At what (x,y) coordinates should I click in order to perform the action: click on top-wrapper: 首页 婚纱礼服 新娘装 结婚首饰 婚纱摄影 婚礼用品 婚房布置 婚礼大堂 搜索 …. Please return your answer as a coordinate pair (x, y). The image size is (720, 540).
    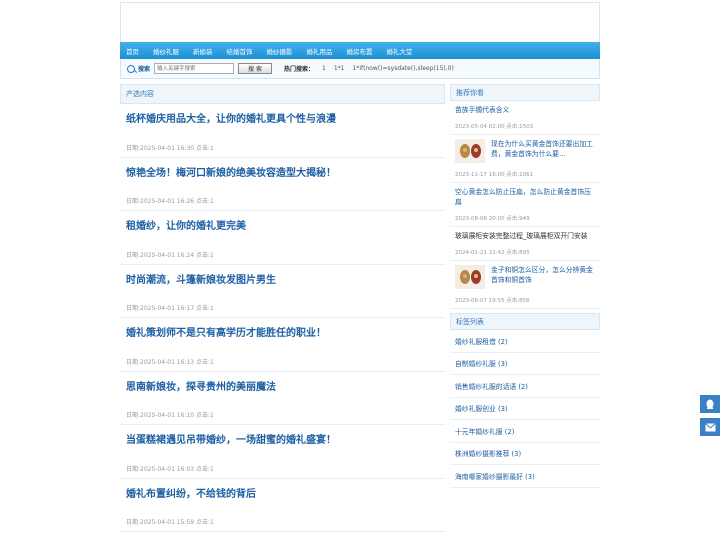
    Looking at the image, I should click on (360, 40).